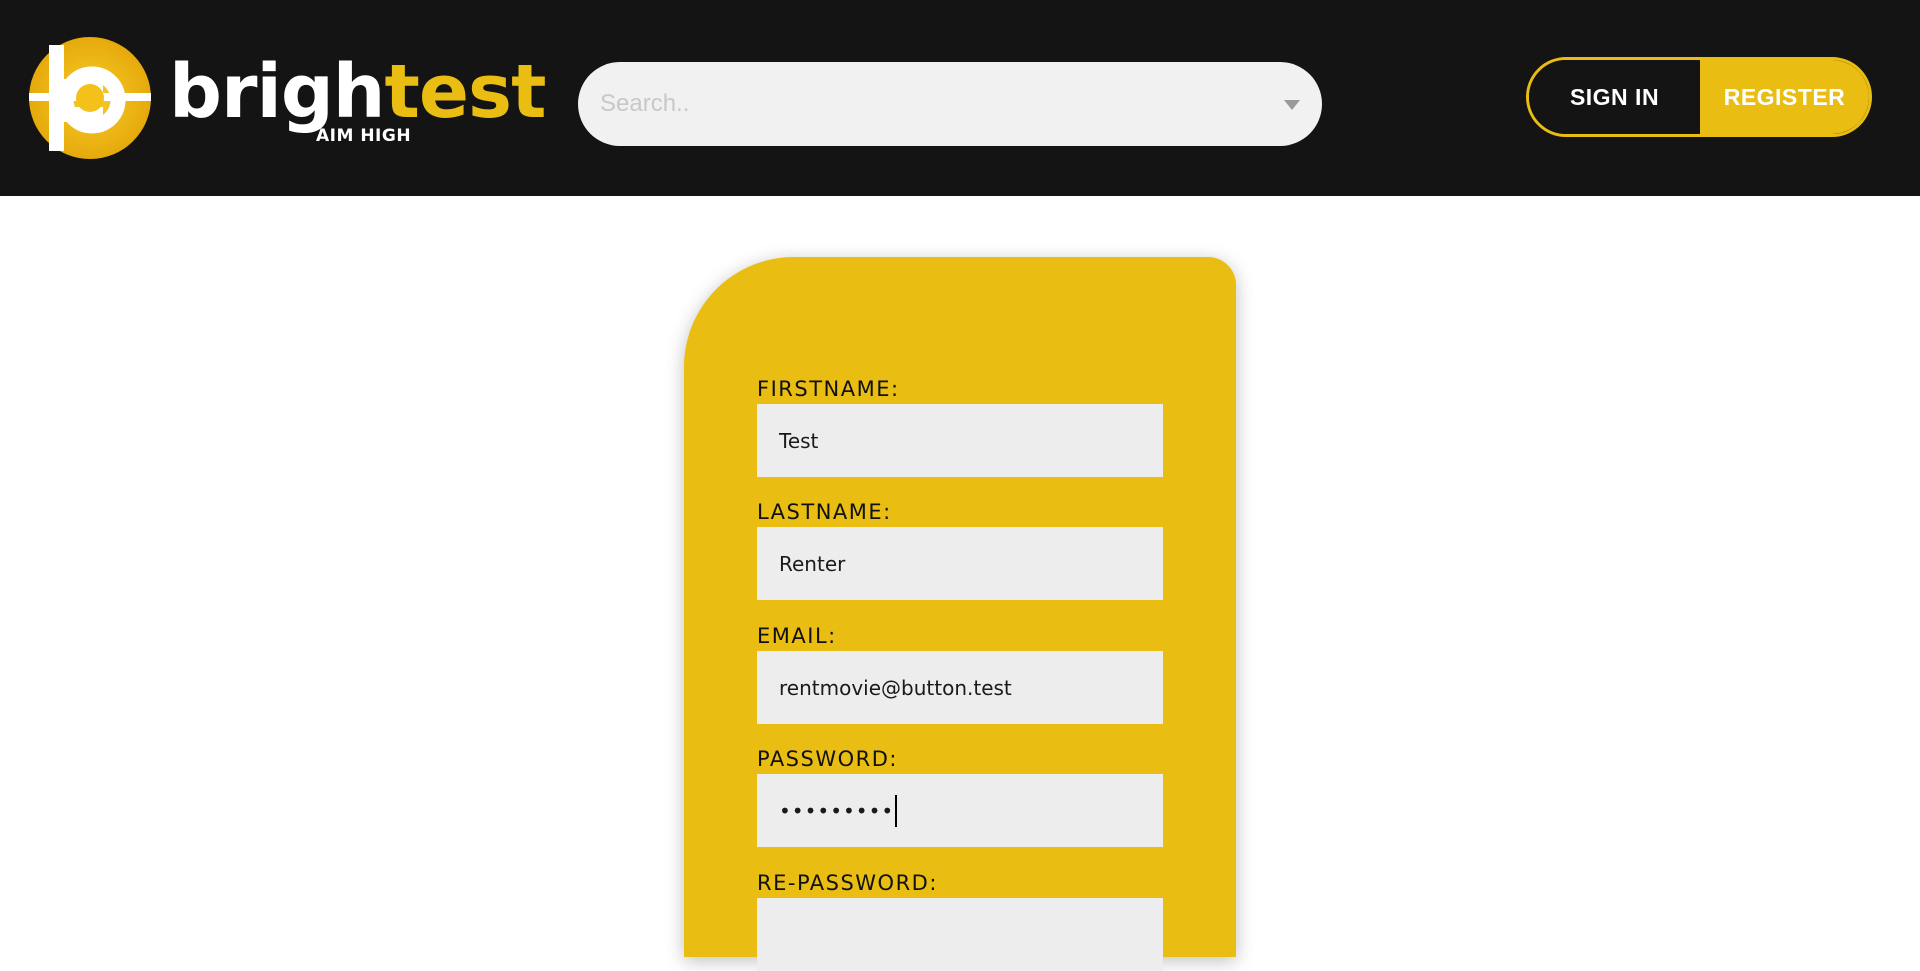 This screenshot has height=971, width=1920. I want to click on search-bar, so click(950, 104).